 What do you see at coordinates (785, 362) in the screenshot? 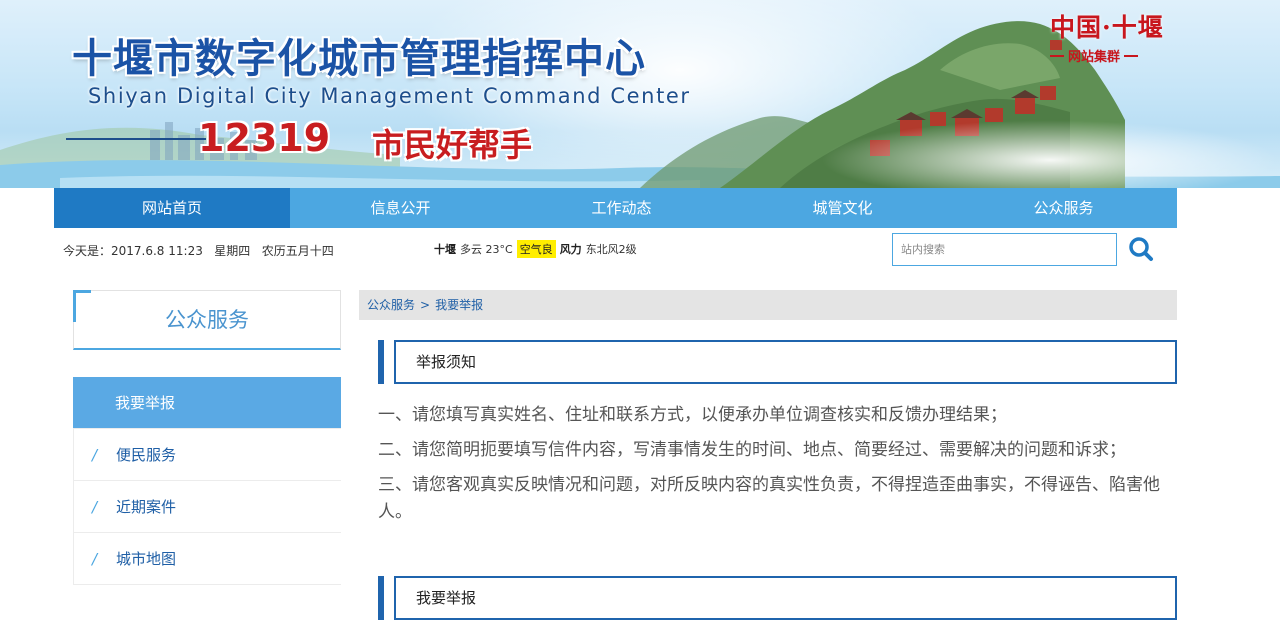
I see `section-title-box: 举报须知` at bounding box center [785, 362].